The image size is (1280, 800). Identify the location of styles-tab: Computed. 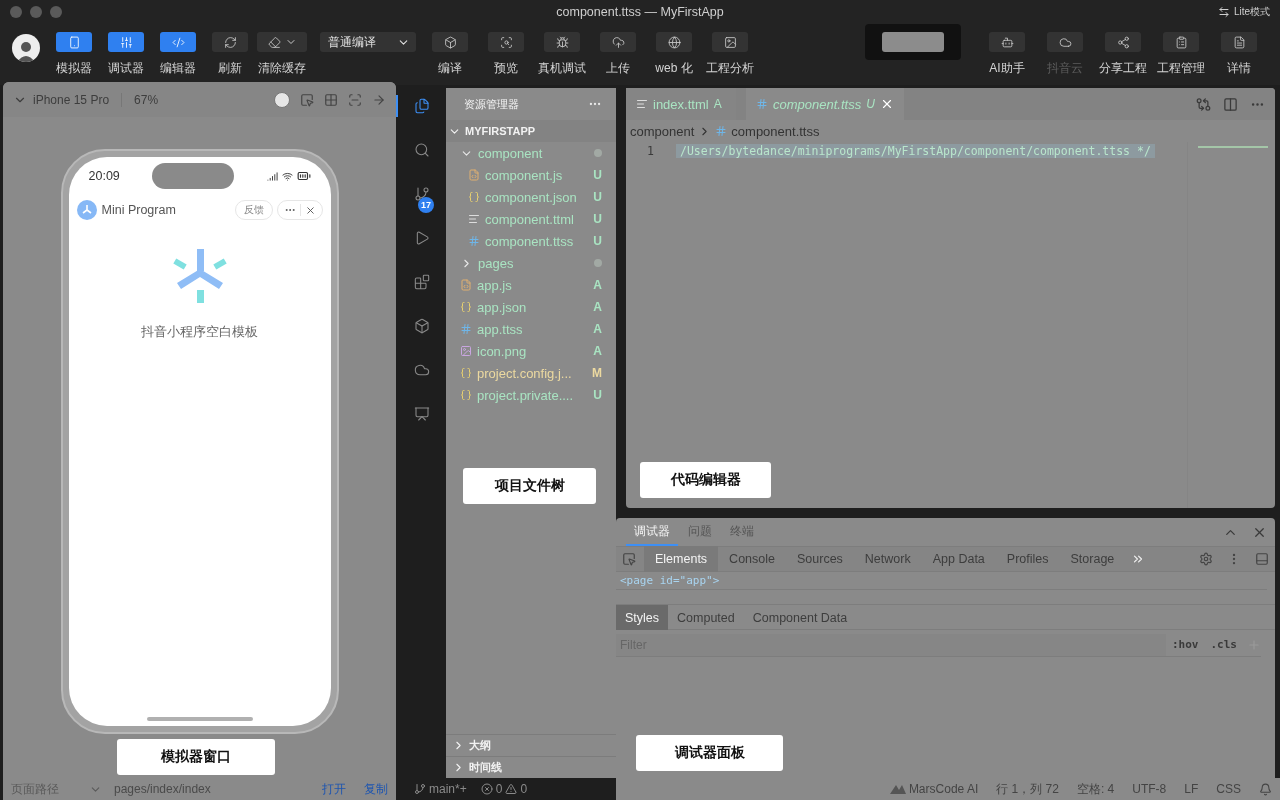
(706, 617).